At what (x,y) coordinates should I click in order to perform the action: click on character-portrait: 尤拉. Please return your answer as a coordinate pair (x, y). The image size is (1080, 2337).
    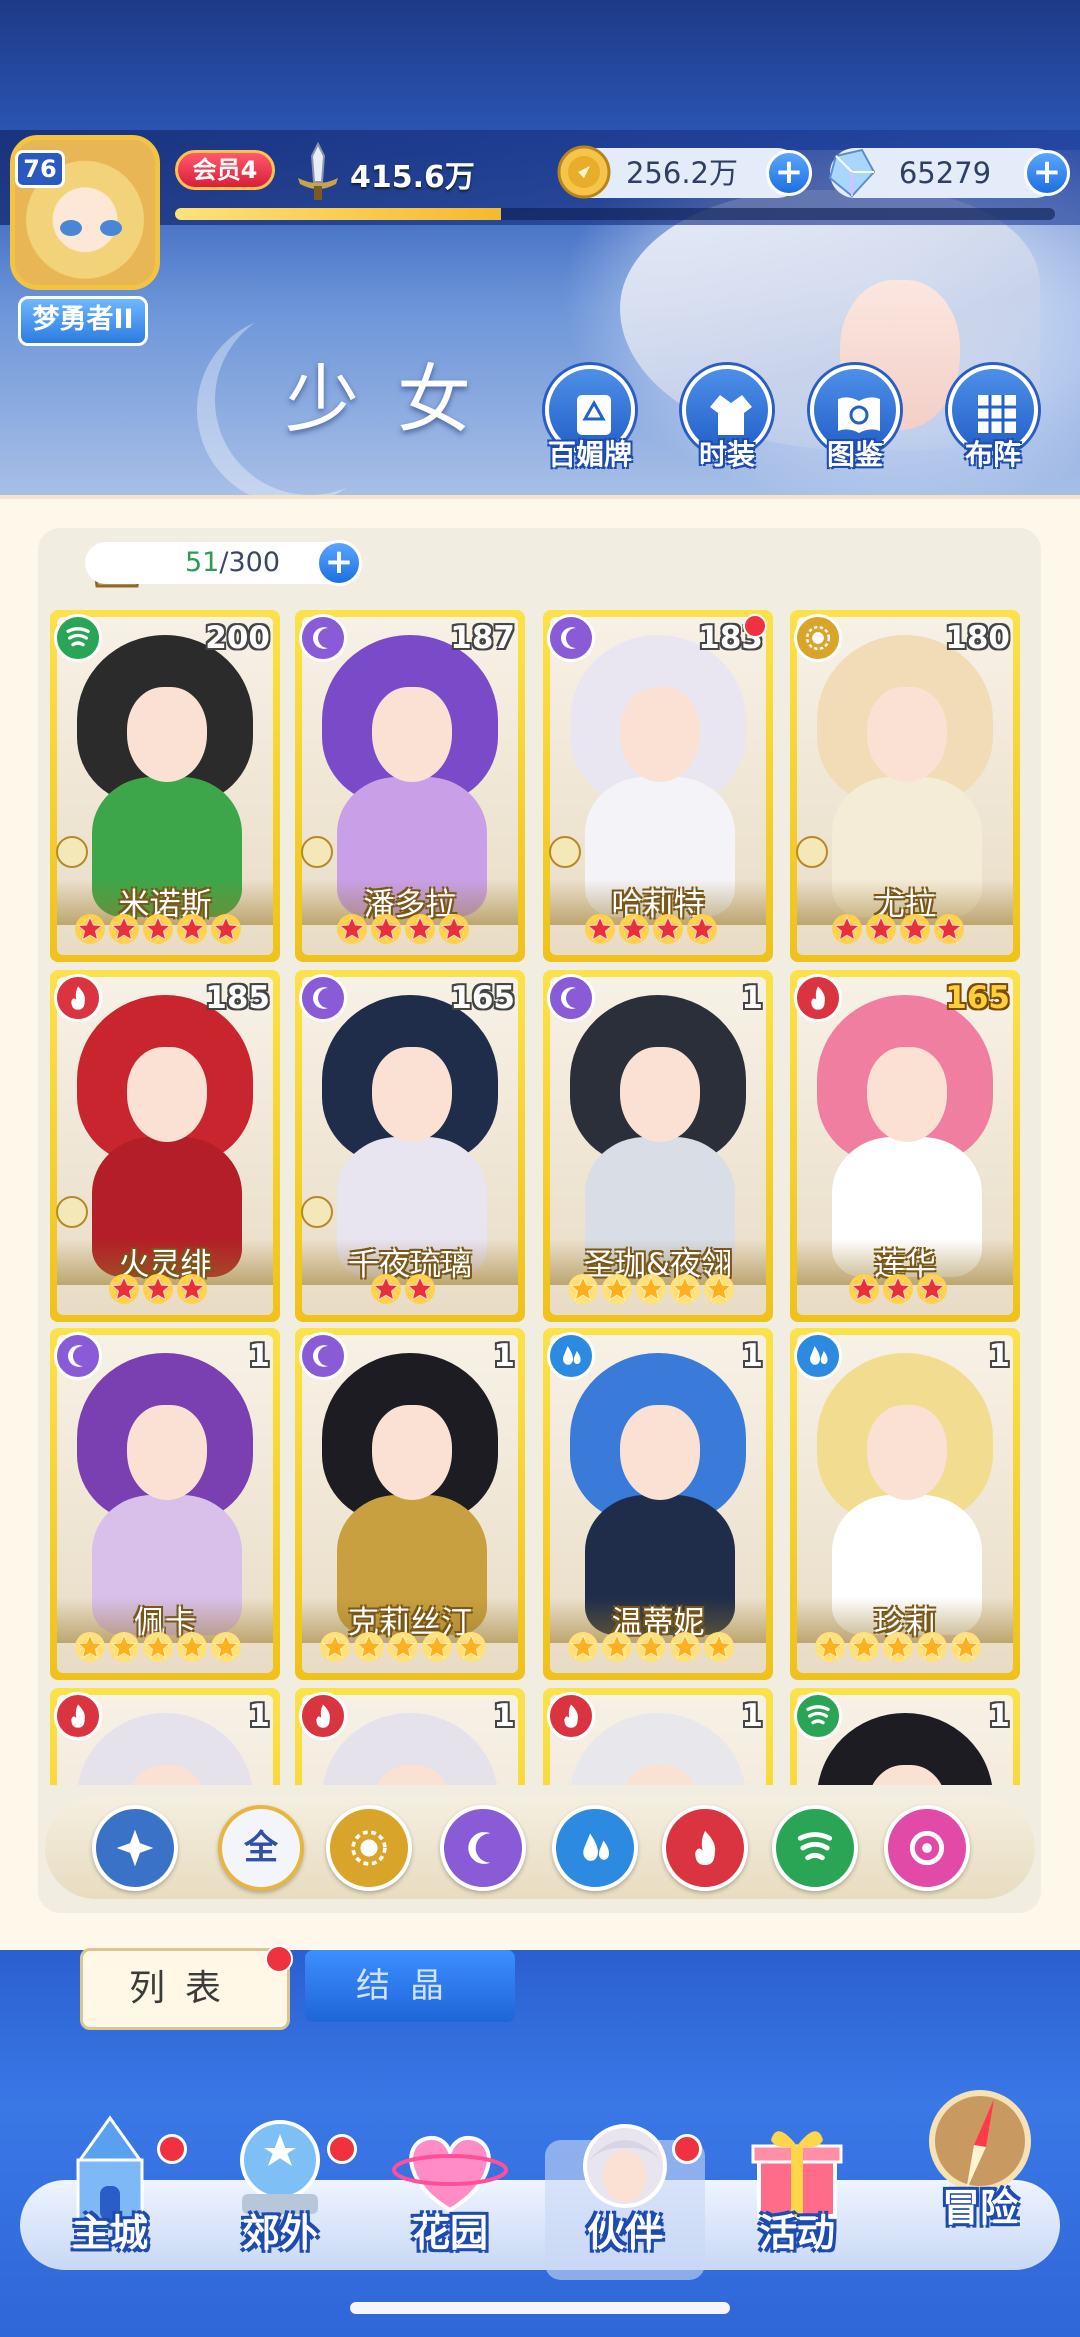
    Looking at the image, I should click on (905, 786).